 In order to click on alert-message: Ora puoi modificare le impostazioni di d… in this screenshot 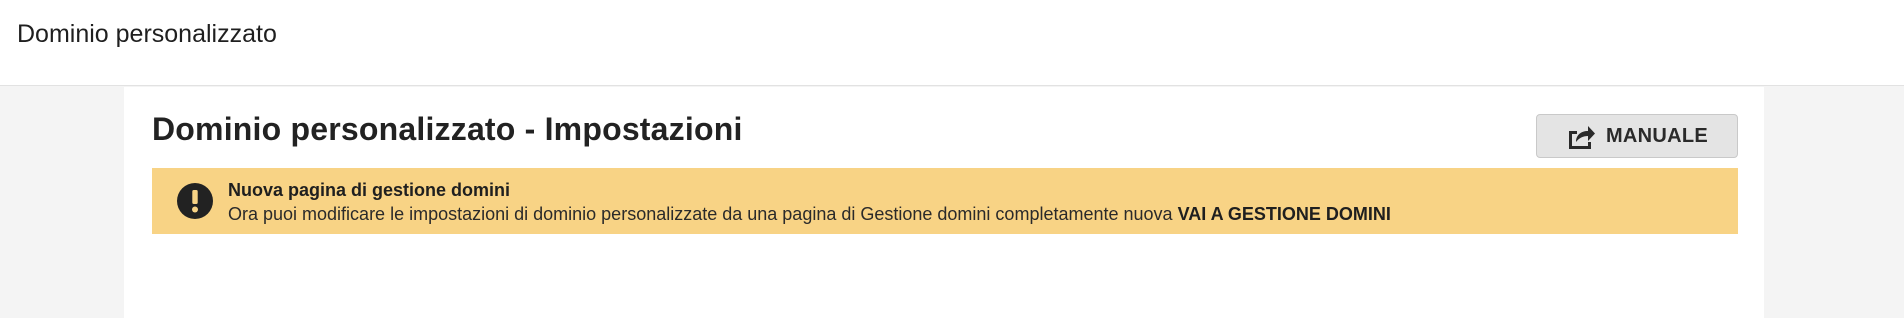, I will do `click(809, 214)`.